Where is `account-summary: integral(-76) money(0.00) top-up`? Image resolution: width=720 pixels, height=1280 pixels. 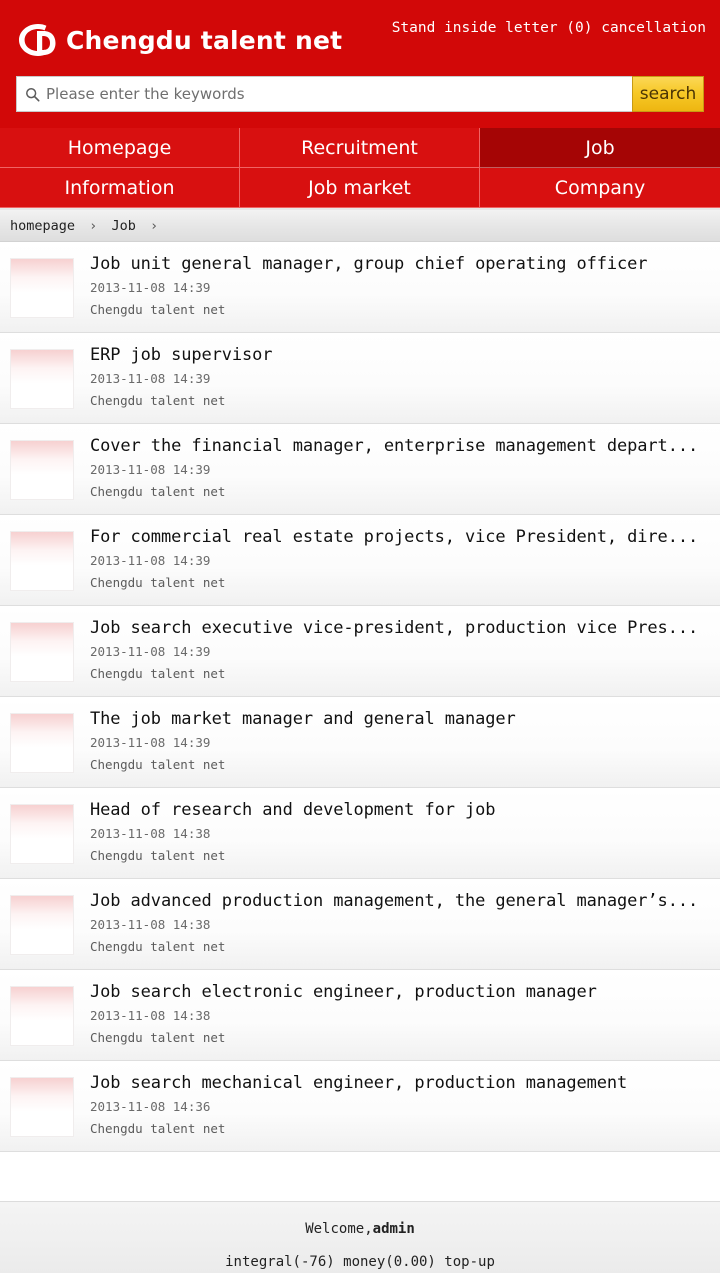 account-summary: integral(-76) money(0.00) top-up is located at coordinates (360, 1262).